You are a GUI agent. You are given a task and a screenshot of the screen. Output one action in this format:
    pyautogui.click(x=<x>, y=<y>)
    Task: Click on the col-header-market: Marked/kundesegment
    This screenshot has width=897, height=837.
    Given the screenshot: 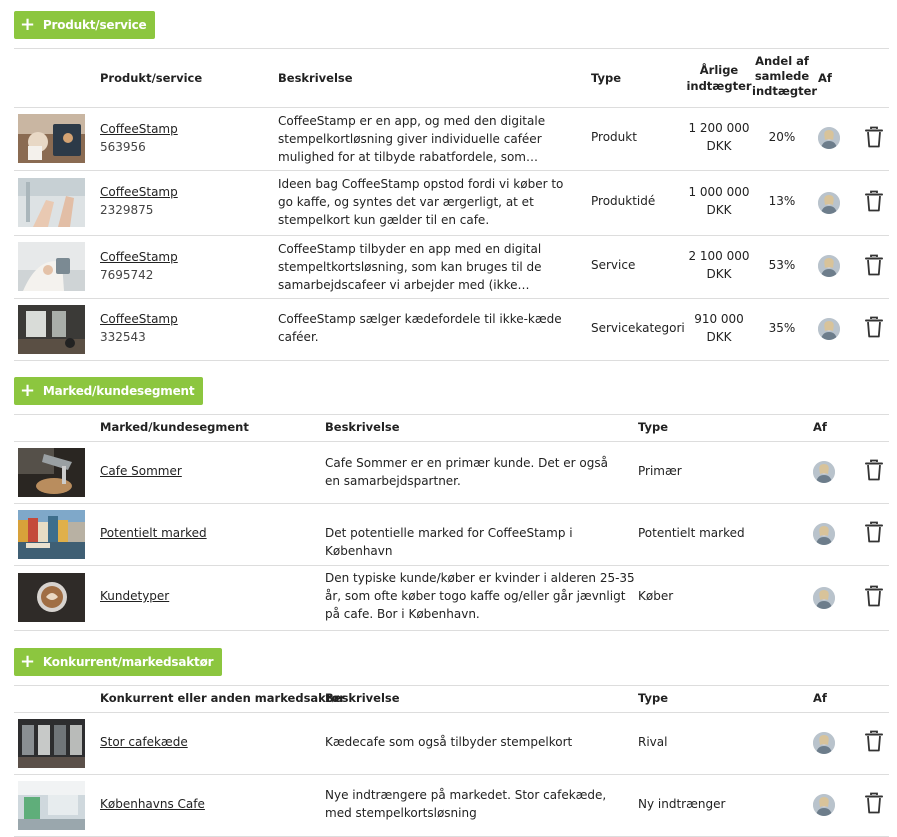 What is the action you would take?
    pyautogui.click(x=174, y=427)
    